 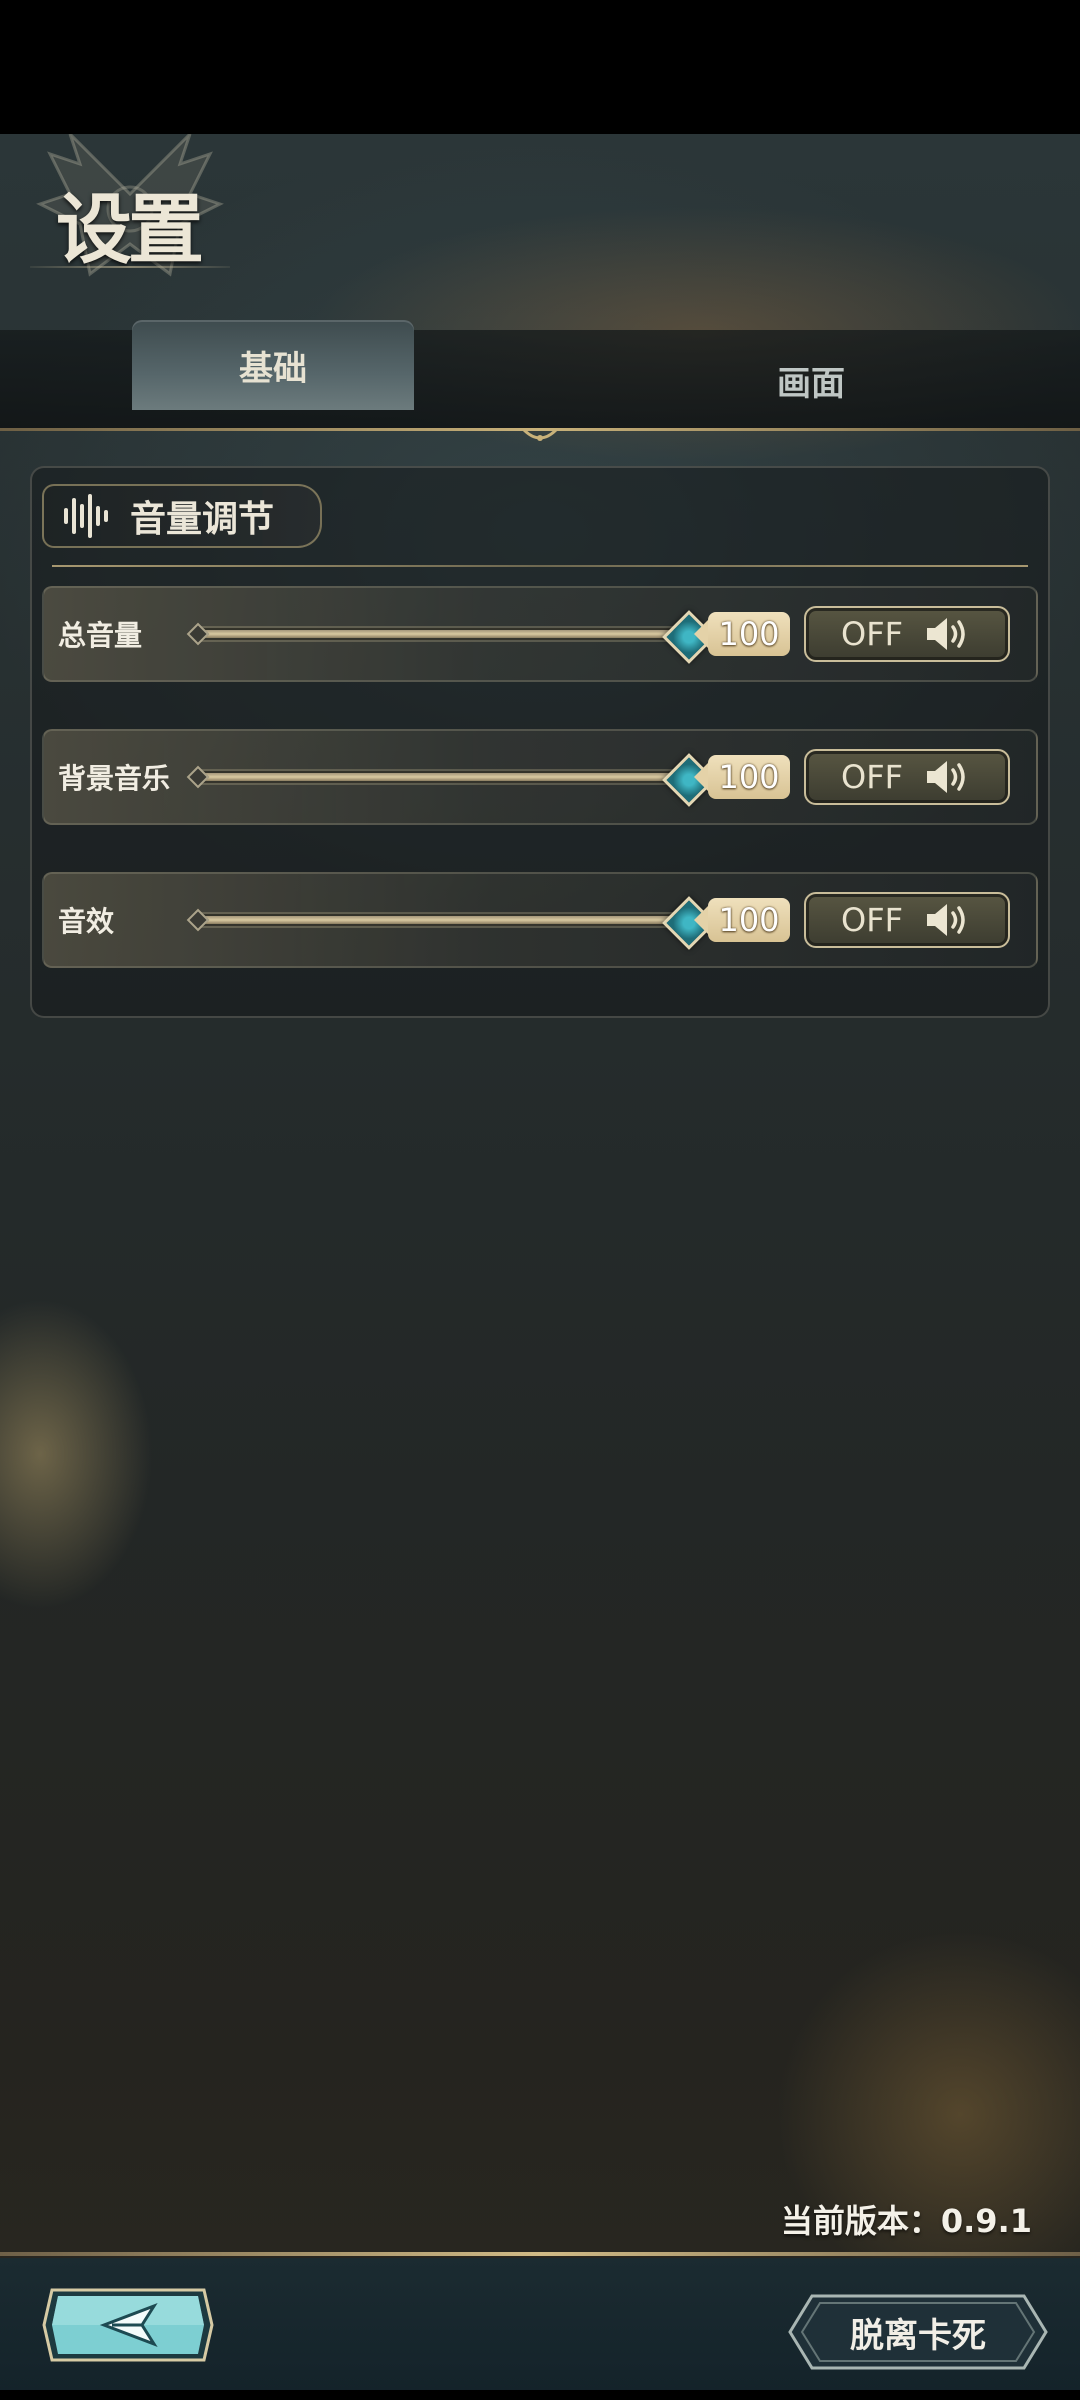 I want to click on version-text: 当前版本：0.9.1, so click(x=906, y=2221).